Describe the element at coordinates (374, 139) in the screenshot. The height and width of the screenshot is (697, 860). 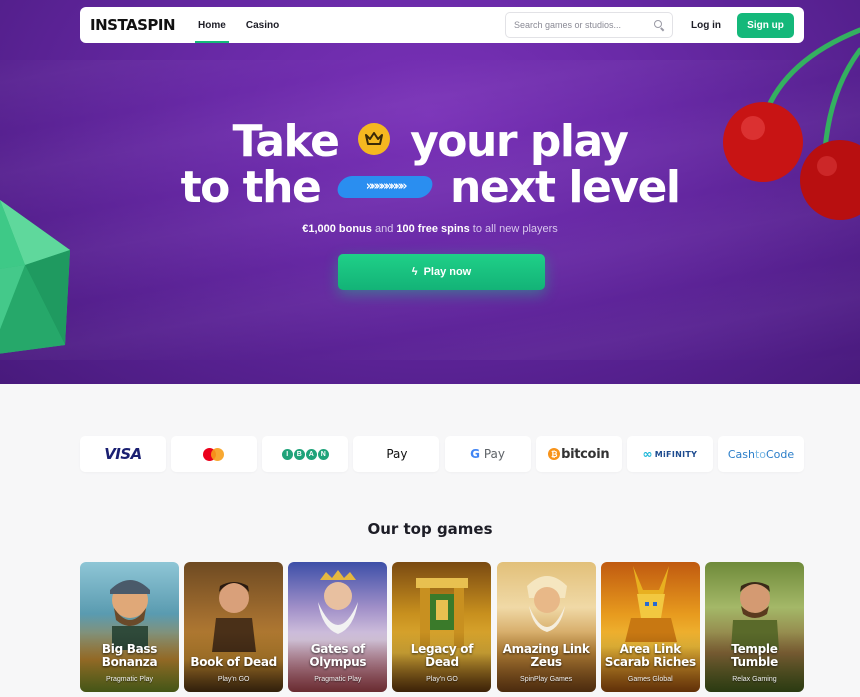
I see `crown-icon` at that location.